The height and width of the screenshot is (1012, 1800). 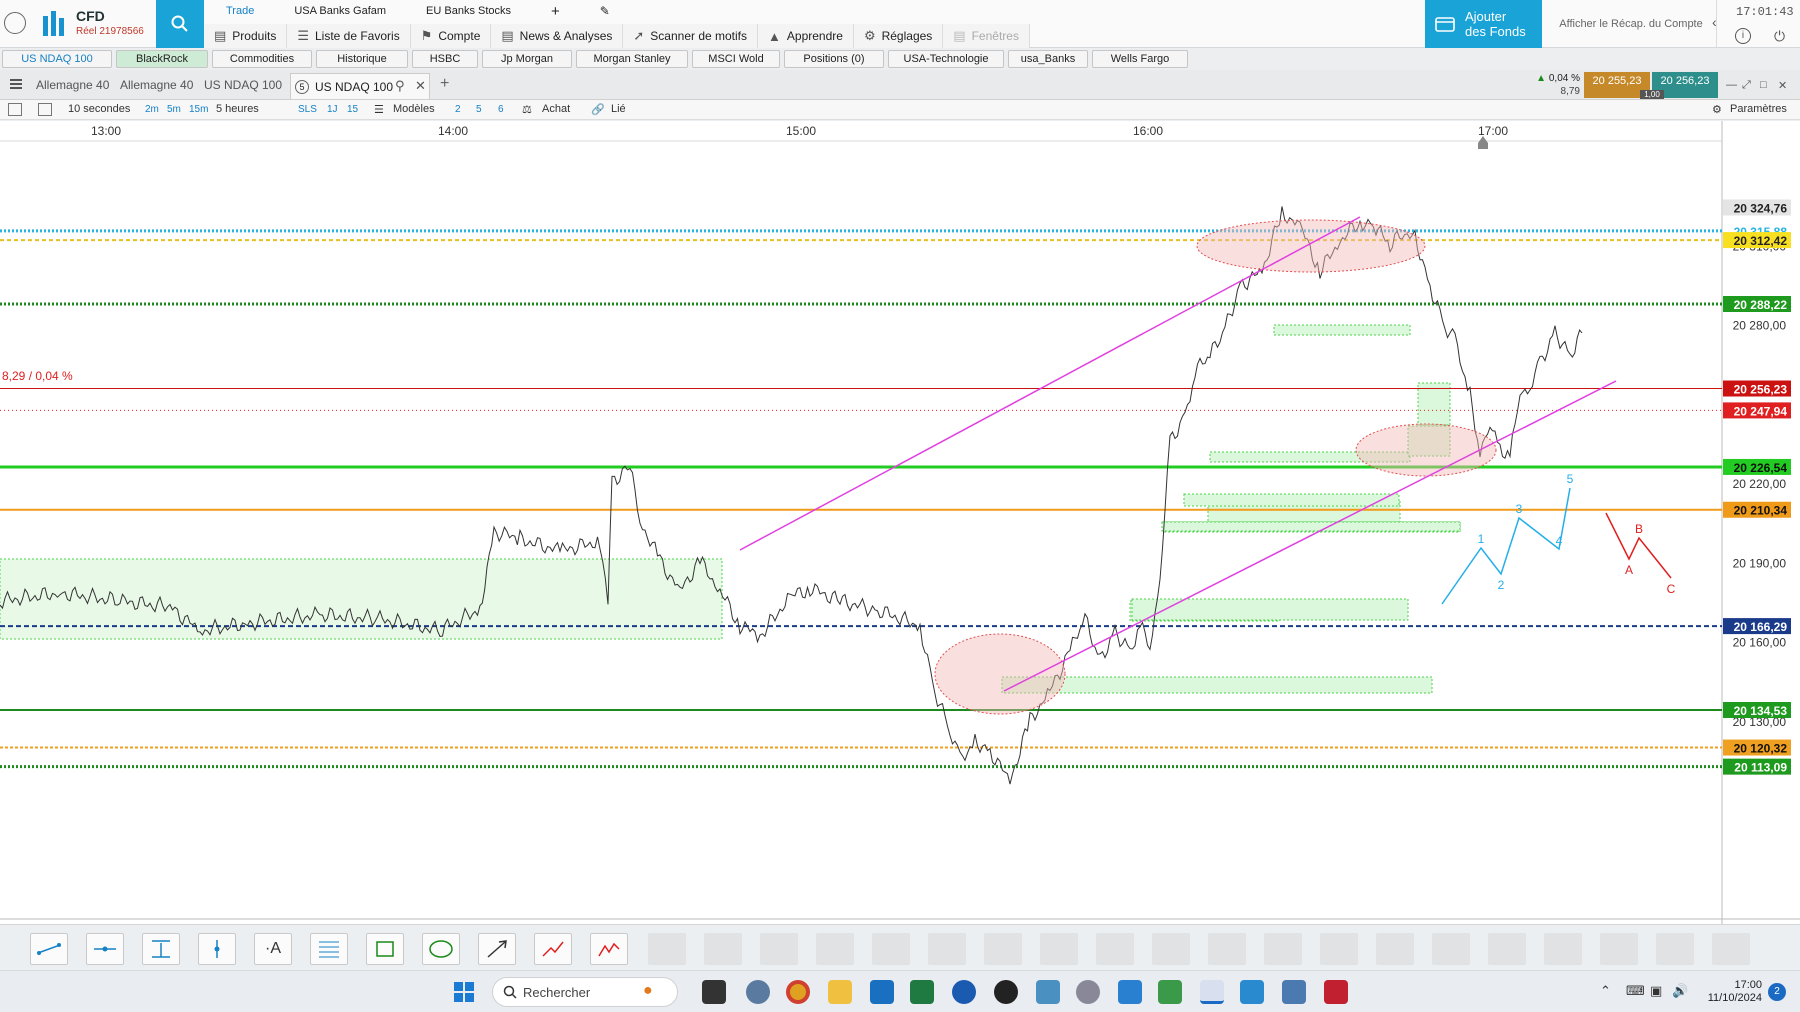 What do you see at coordinates (362, 59) in the screenshot?
I see `watchlist-tab: Historique` at bounding box center [362, 59].